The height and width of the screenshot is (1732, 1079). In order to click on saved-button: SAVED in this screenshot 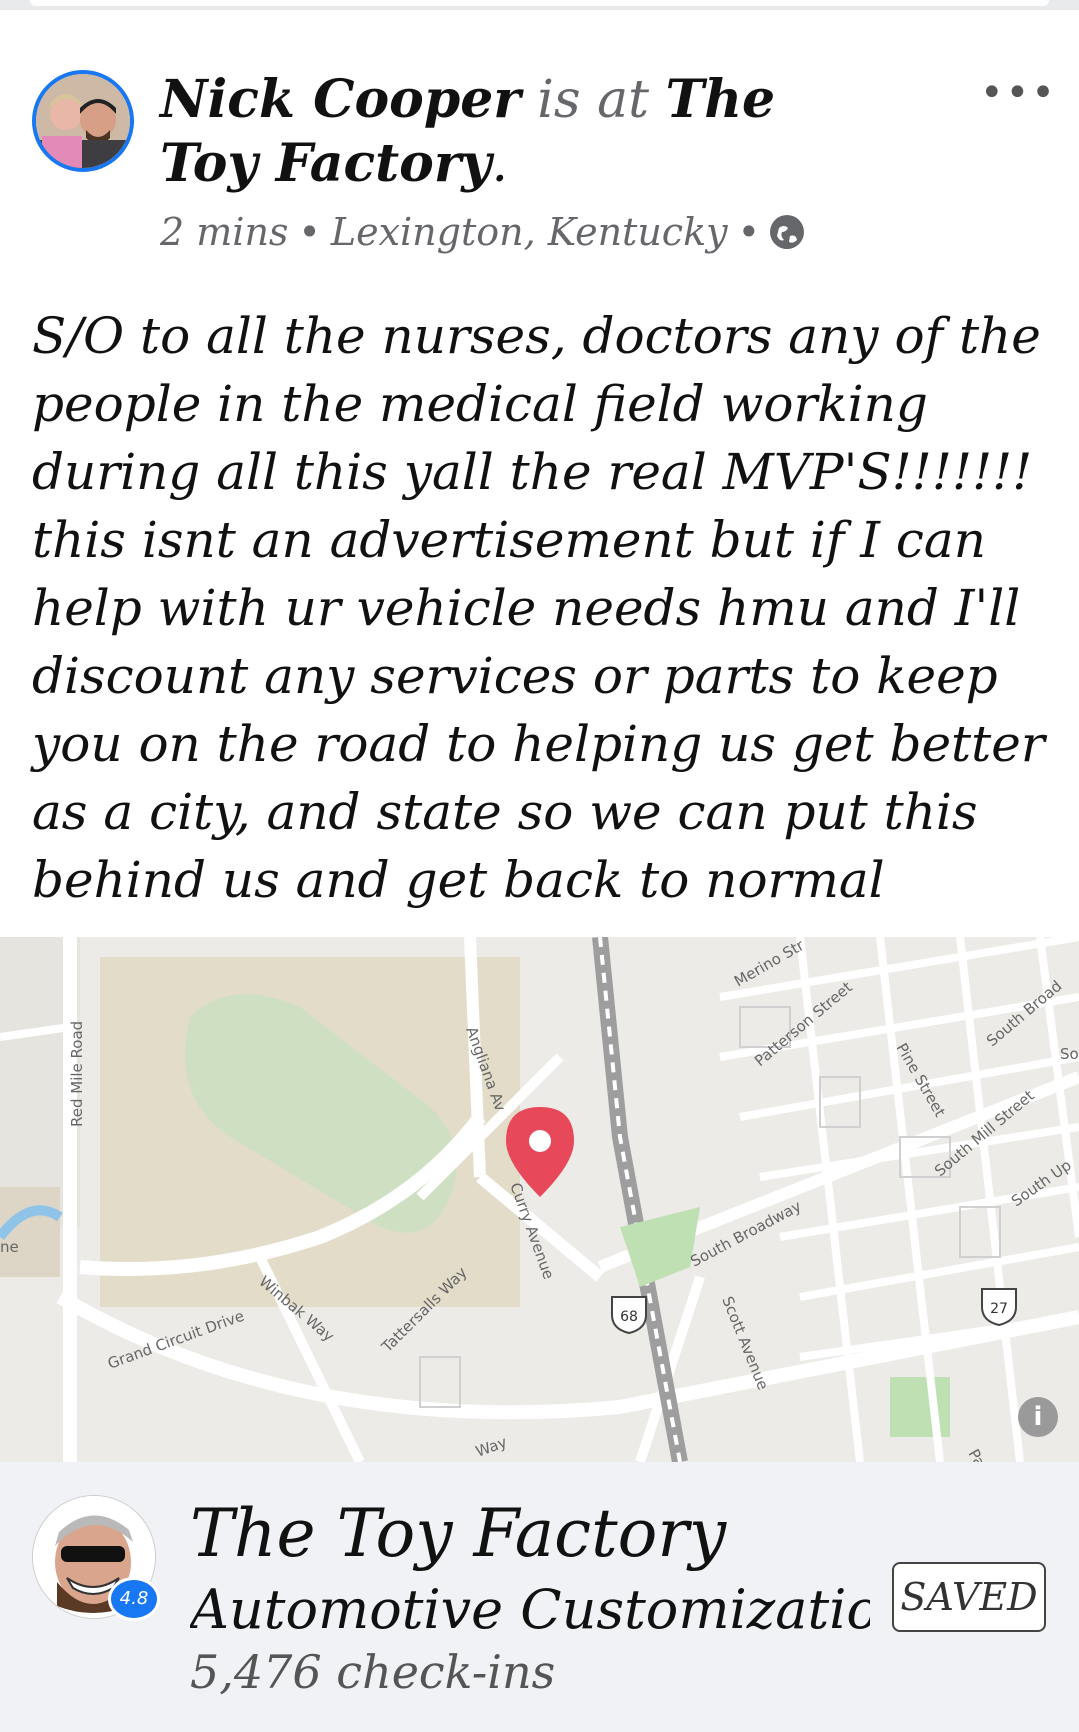, I will do `click(969, 1597)`.